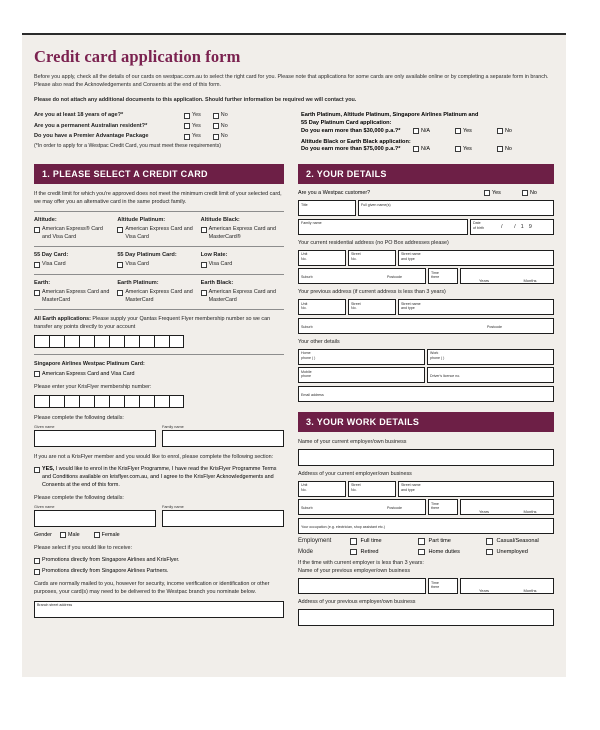 Image resolution: width=600 pixels, height=730 pixels. Describe the element at coordinates (434, 130) in the screenshot. I see `income-platinum-na-option: N/A` at that location.